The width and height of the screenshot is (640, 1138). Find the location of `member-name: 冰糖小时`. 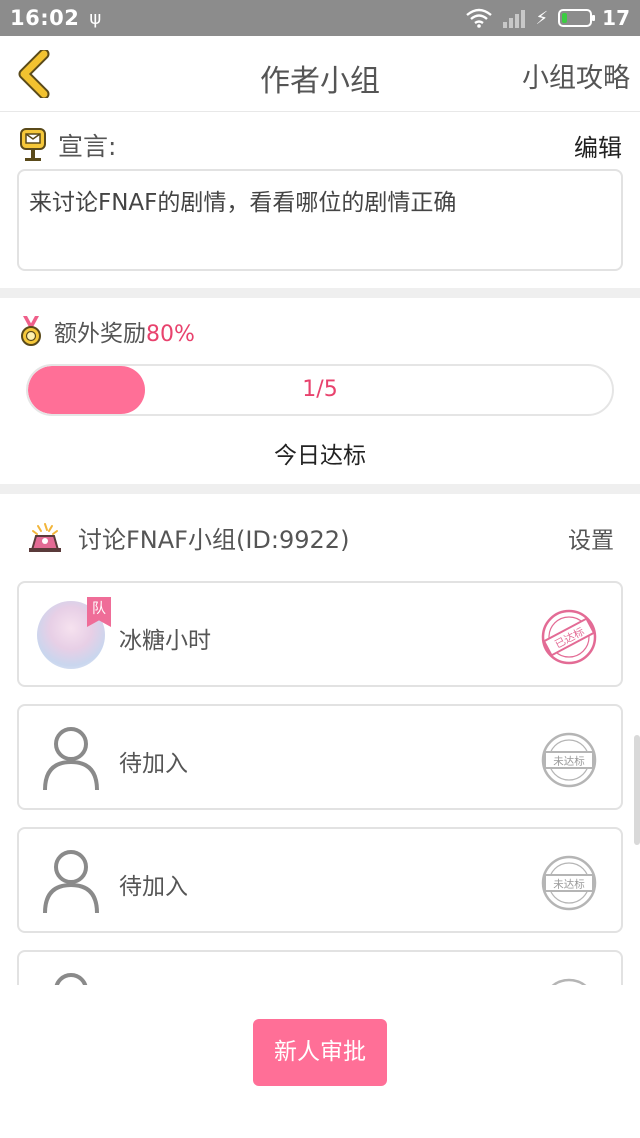

member-name: 冰糖小时 is located at coordinates (165, 641).